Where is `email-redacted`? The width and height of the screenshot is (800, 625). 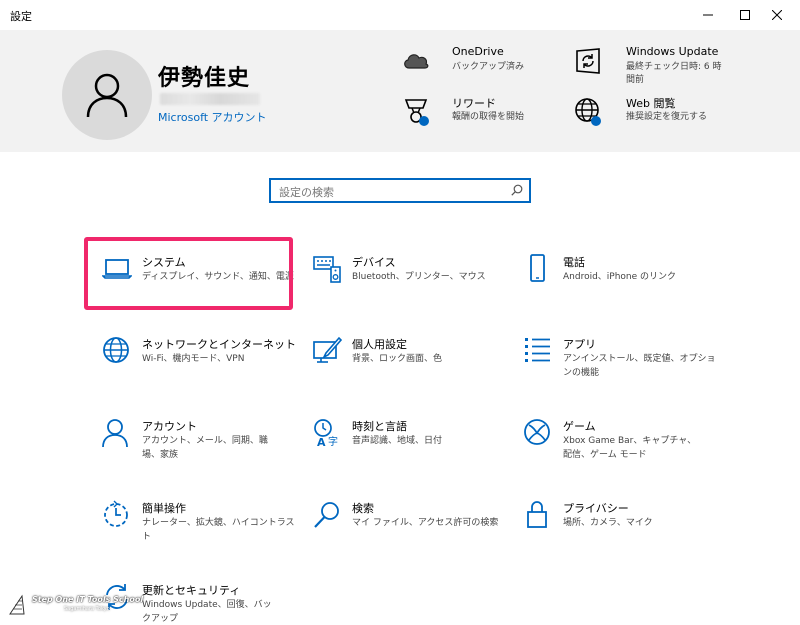
email-redacted is located at coordinates (210, 99).